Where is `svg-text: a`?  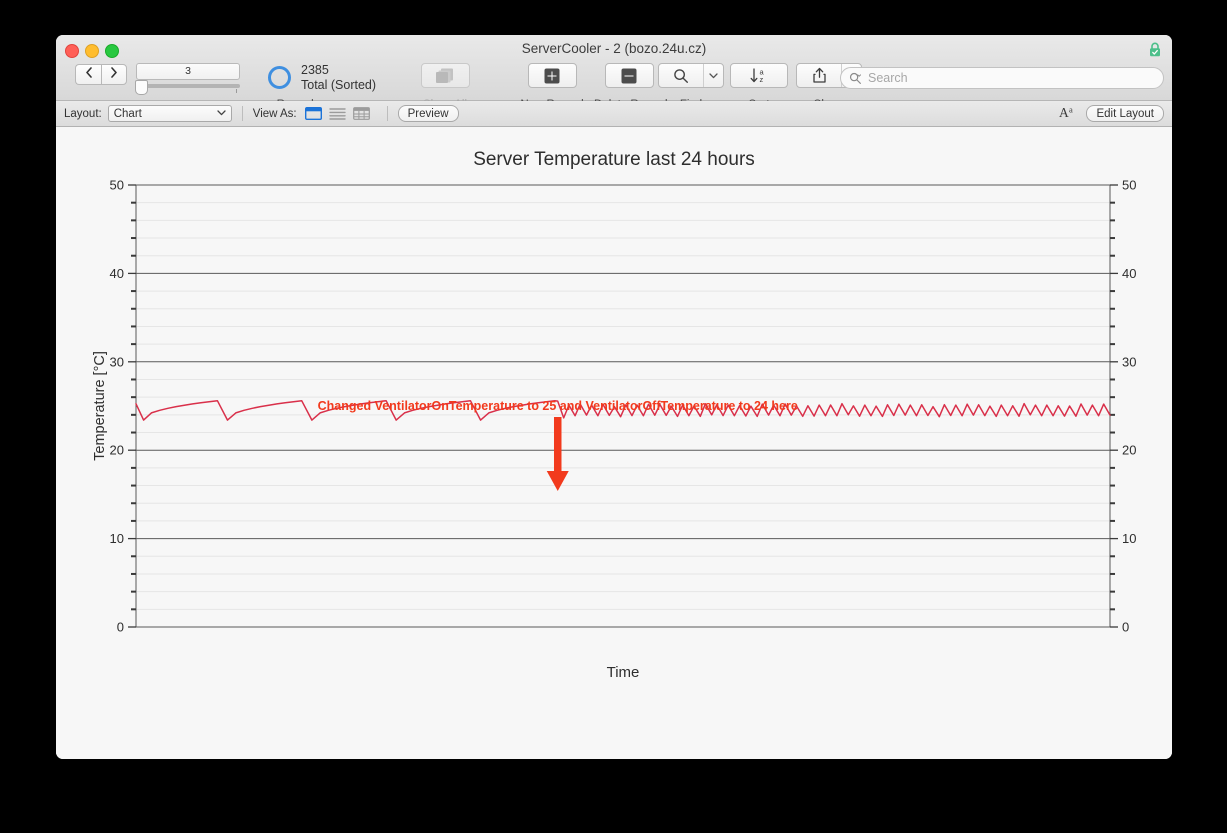
svg-text: a is located at coordinates (1071, 110).